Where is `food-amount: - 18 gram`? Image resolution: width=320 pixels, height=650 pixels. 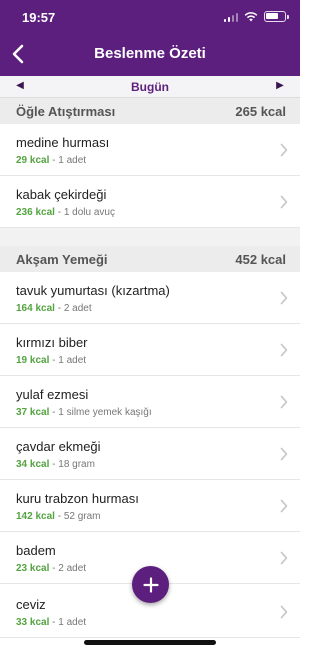
food-amount: - 18 gram is located at coordinates (72, 464).